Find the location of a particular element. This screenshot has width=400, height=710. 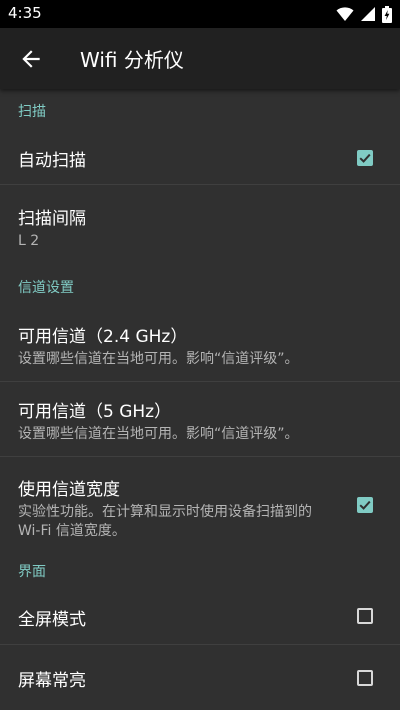

fullscreen-checkbox is located at coordinates (365, 616).